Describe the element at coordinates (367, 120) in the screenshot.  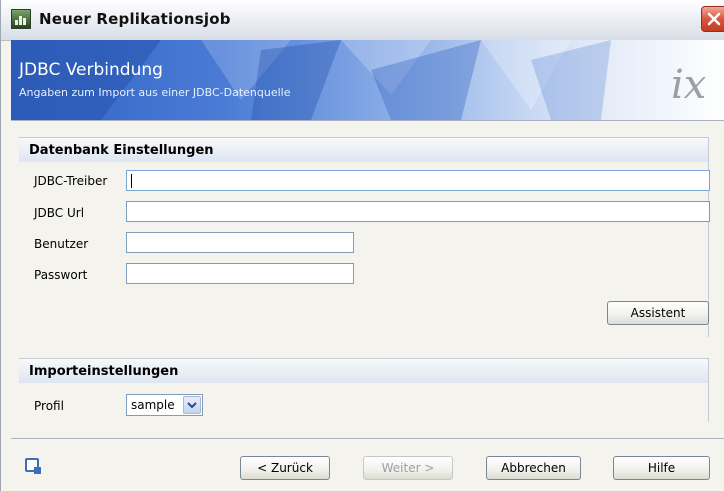
I see `banner-divider` at that location.